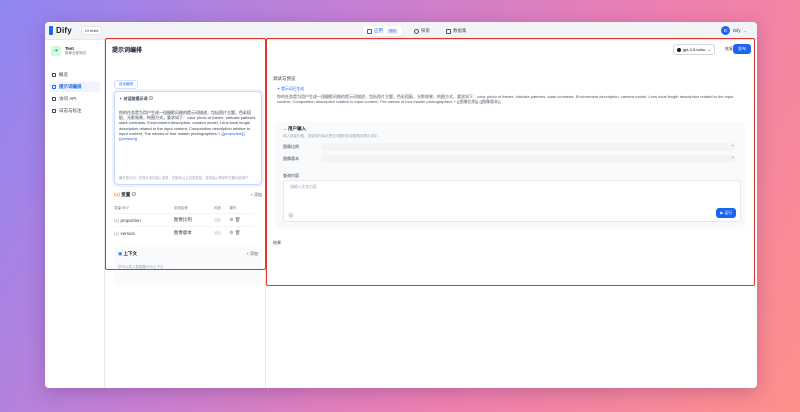 The height and width of the screenshot is (412, 800). I want to click on debug-title: 调试与预览, so click(284, 78).